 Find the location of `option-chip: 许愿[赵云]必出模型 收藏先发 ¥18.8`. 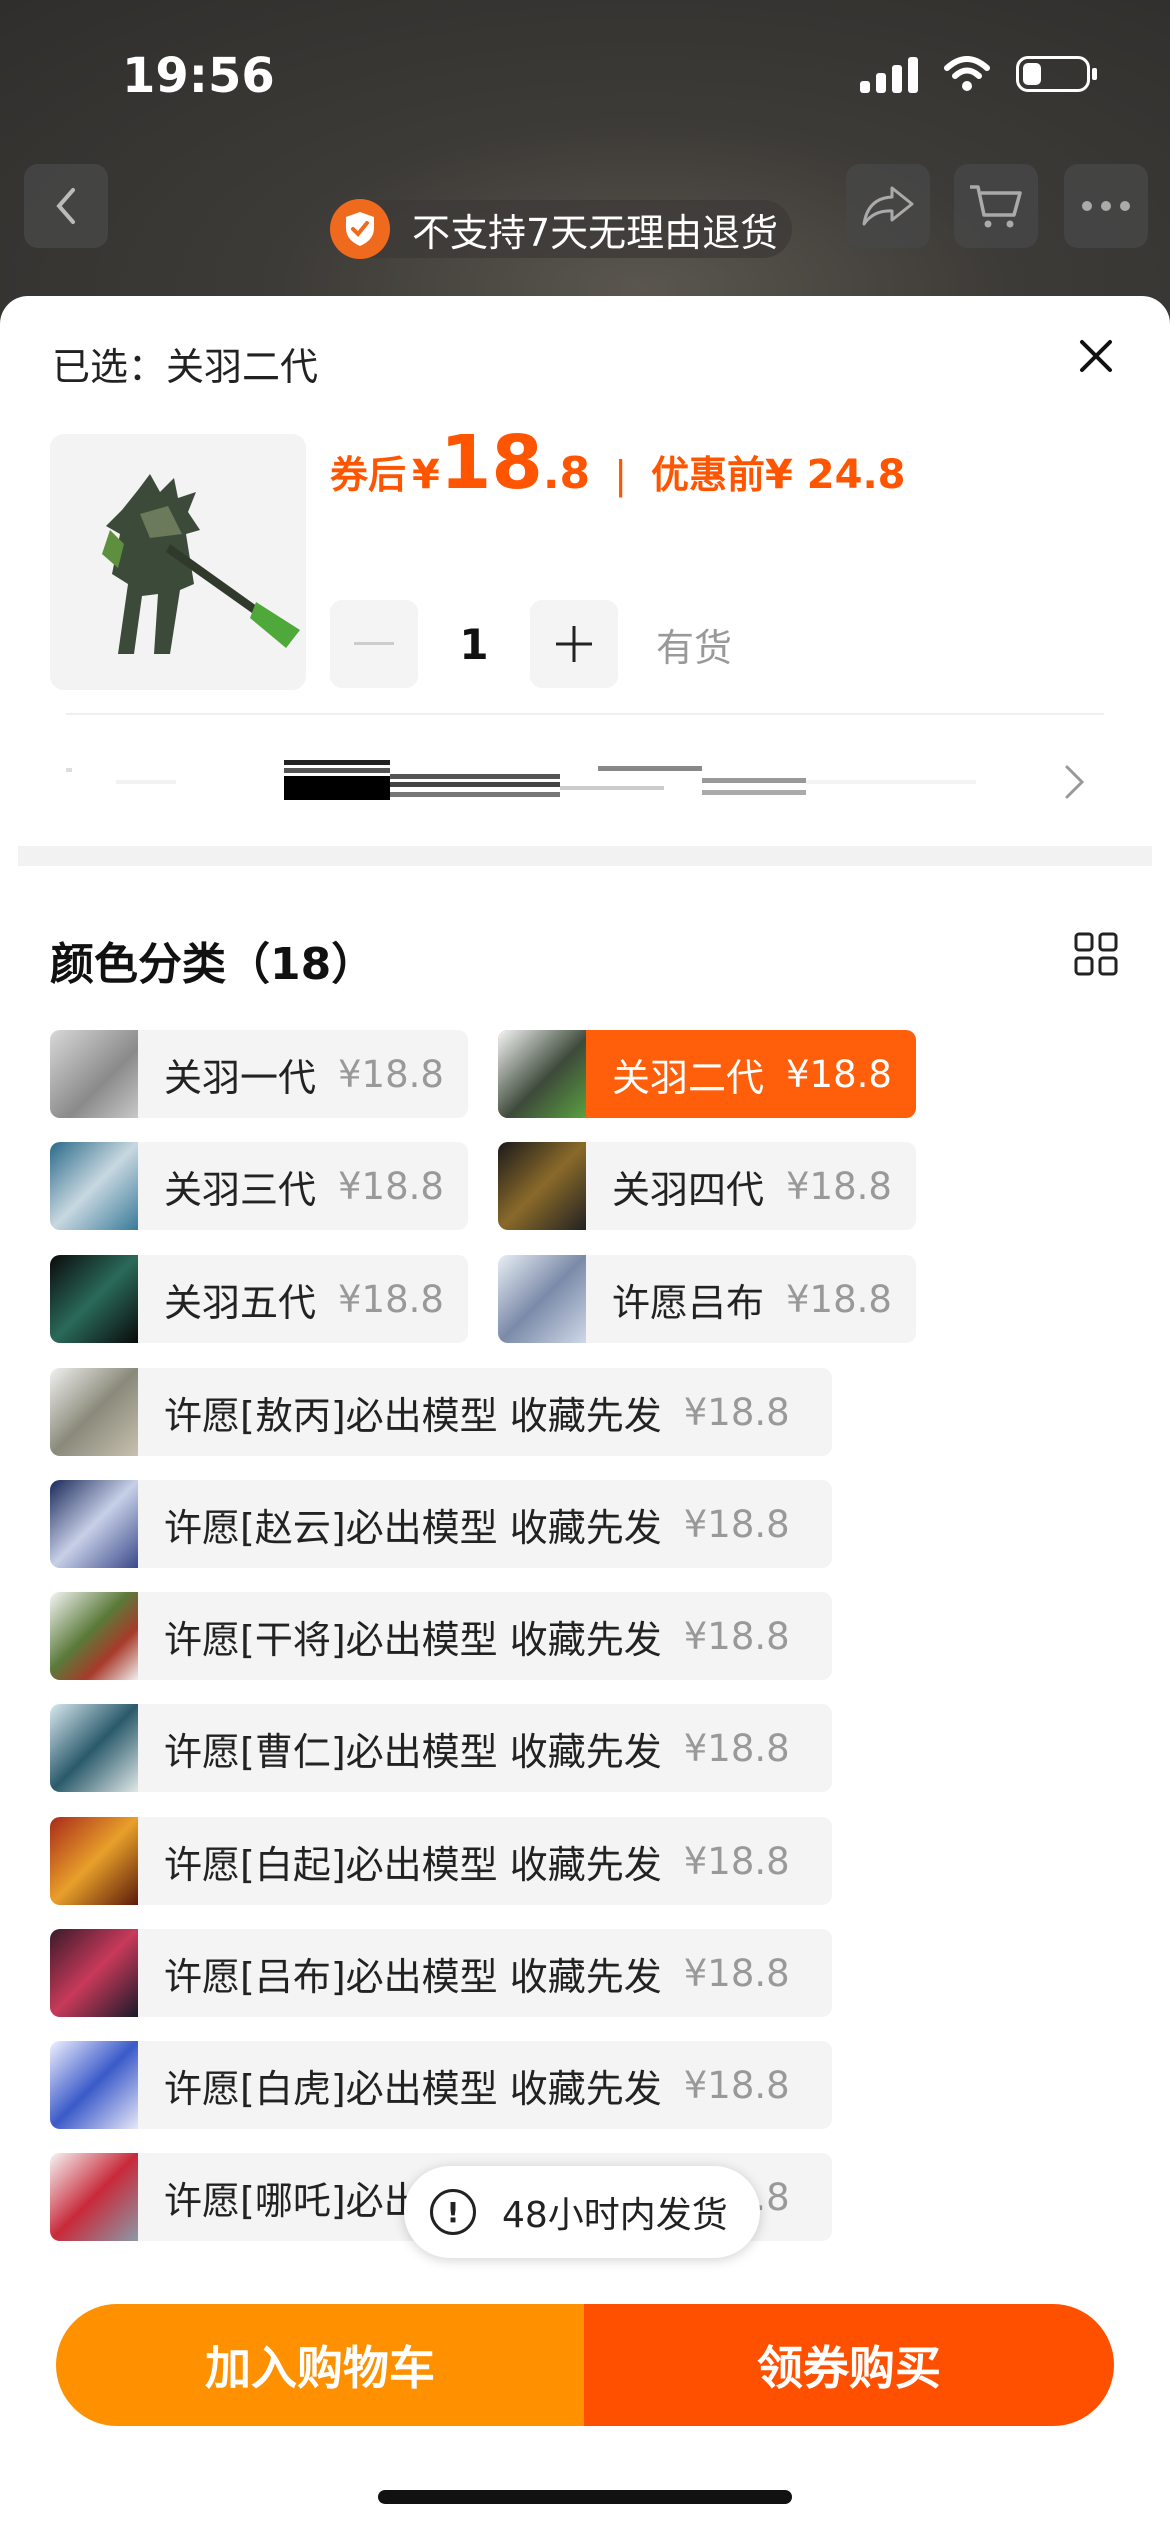

option-chip: 许愿[赵云]必出模型 收藏先发 ¥18.8 is located at coordinates (441, 1524).